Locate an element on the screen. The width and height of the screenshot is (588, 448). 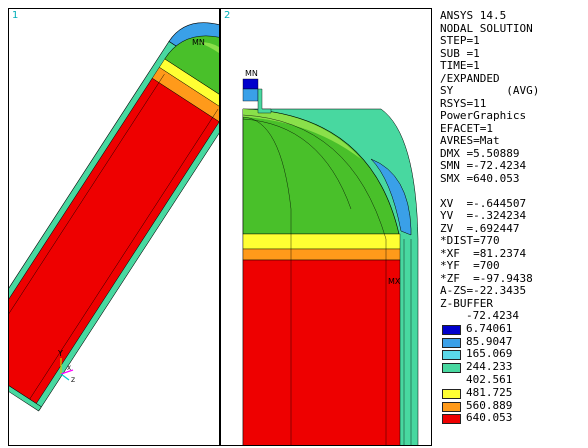
legend-row: 402.561 is located at coordinates (513, 379).